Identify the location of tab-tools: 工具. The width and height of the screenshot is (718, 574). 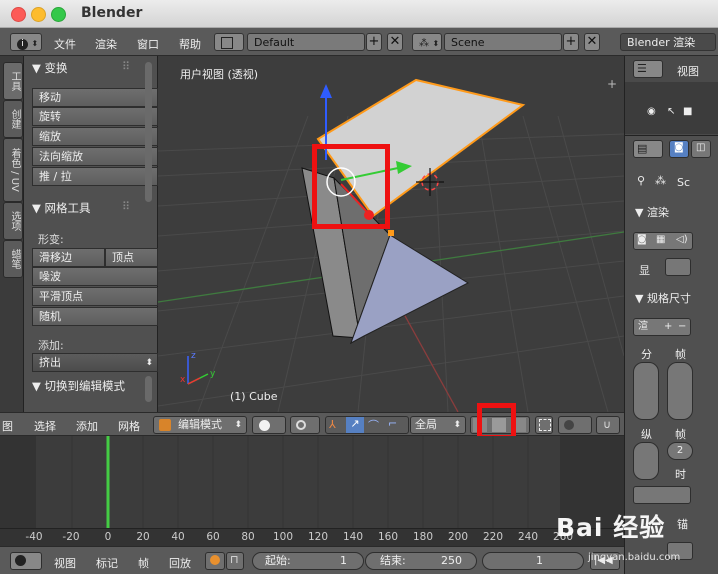
(13, 81).